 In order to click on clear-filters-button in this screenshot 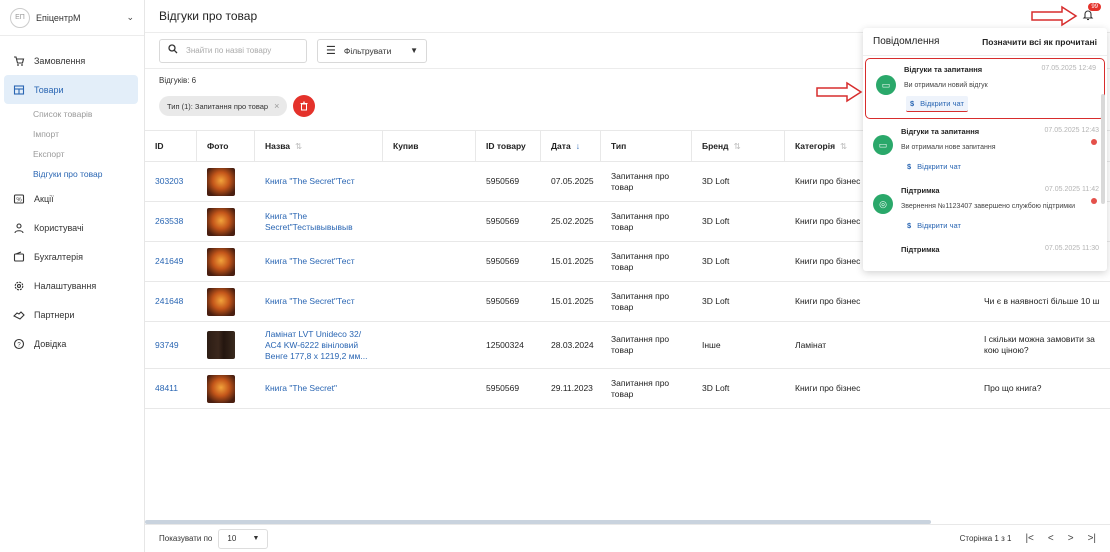, I will do `click(304, 106)`.